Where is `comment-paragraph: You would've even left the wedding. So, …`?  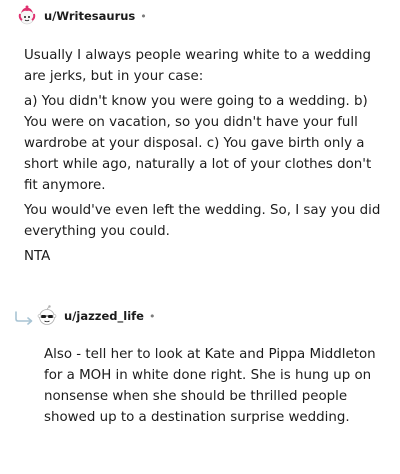
comment-paragraph: You would've even left the wedding. So, … is located at coordinates (202, 221).